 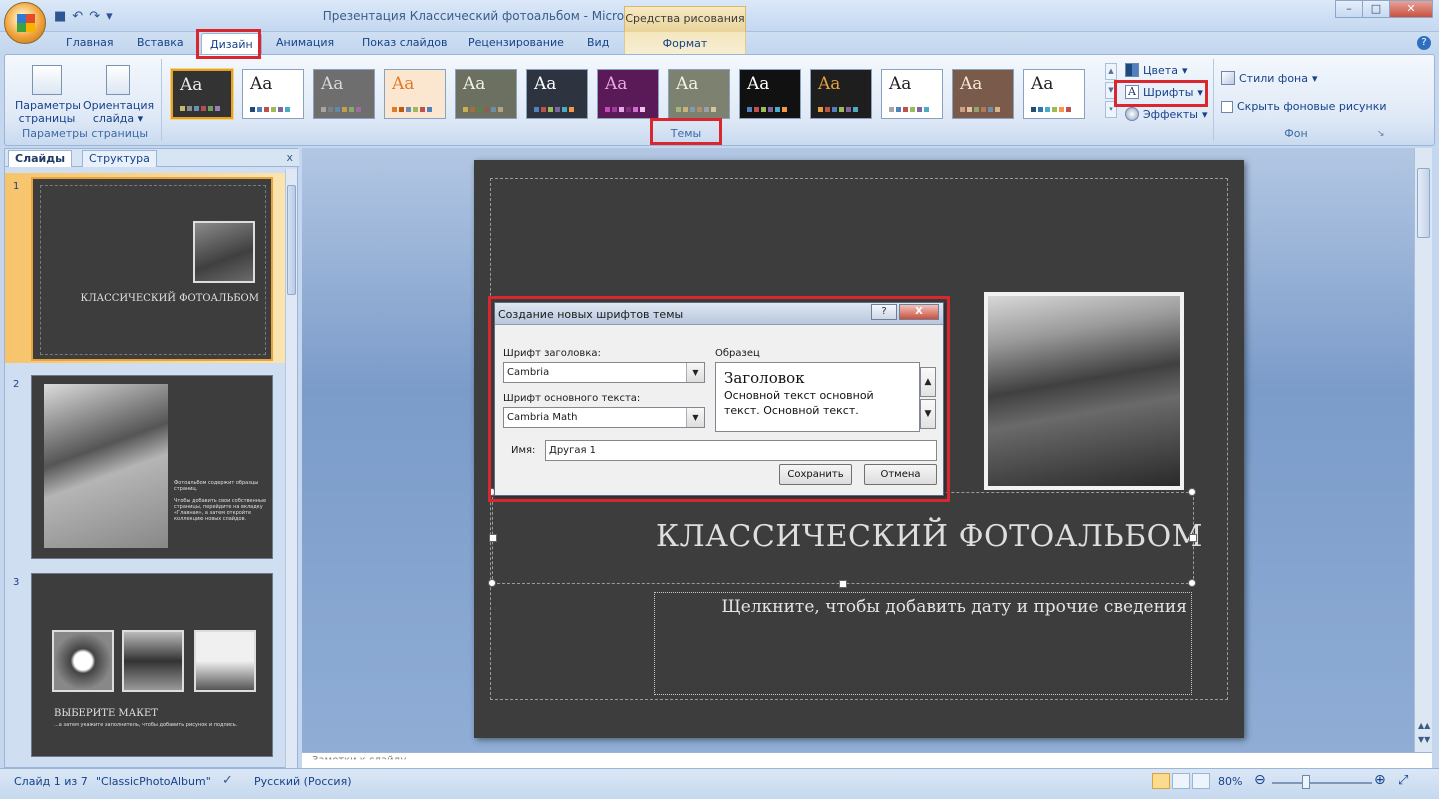 What do you see at coordinates (516, 42) in the screenshot?
I see `tab-review: Рецензирование` at bounding box center [516, 42].